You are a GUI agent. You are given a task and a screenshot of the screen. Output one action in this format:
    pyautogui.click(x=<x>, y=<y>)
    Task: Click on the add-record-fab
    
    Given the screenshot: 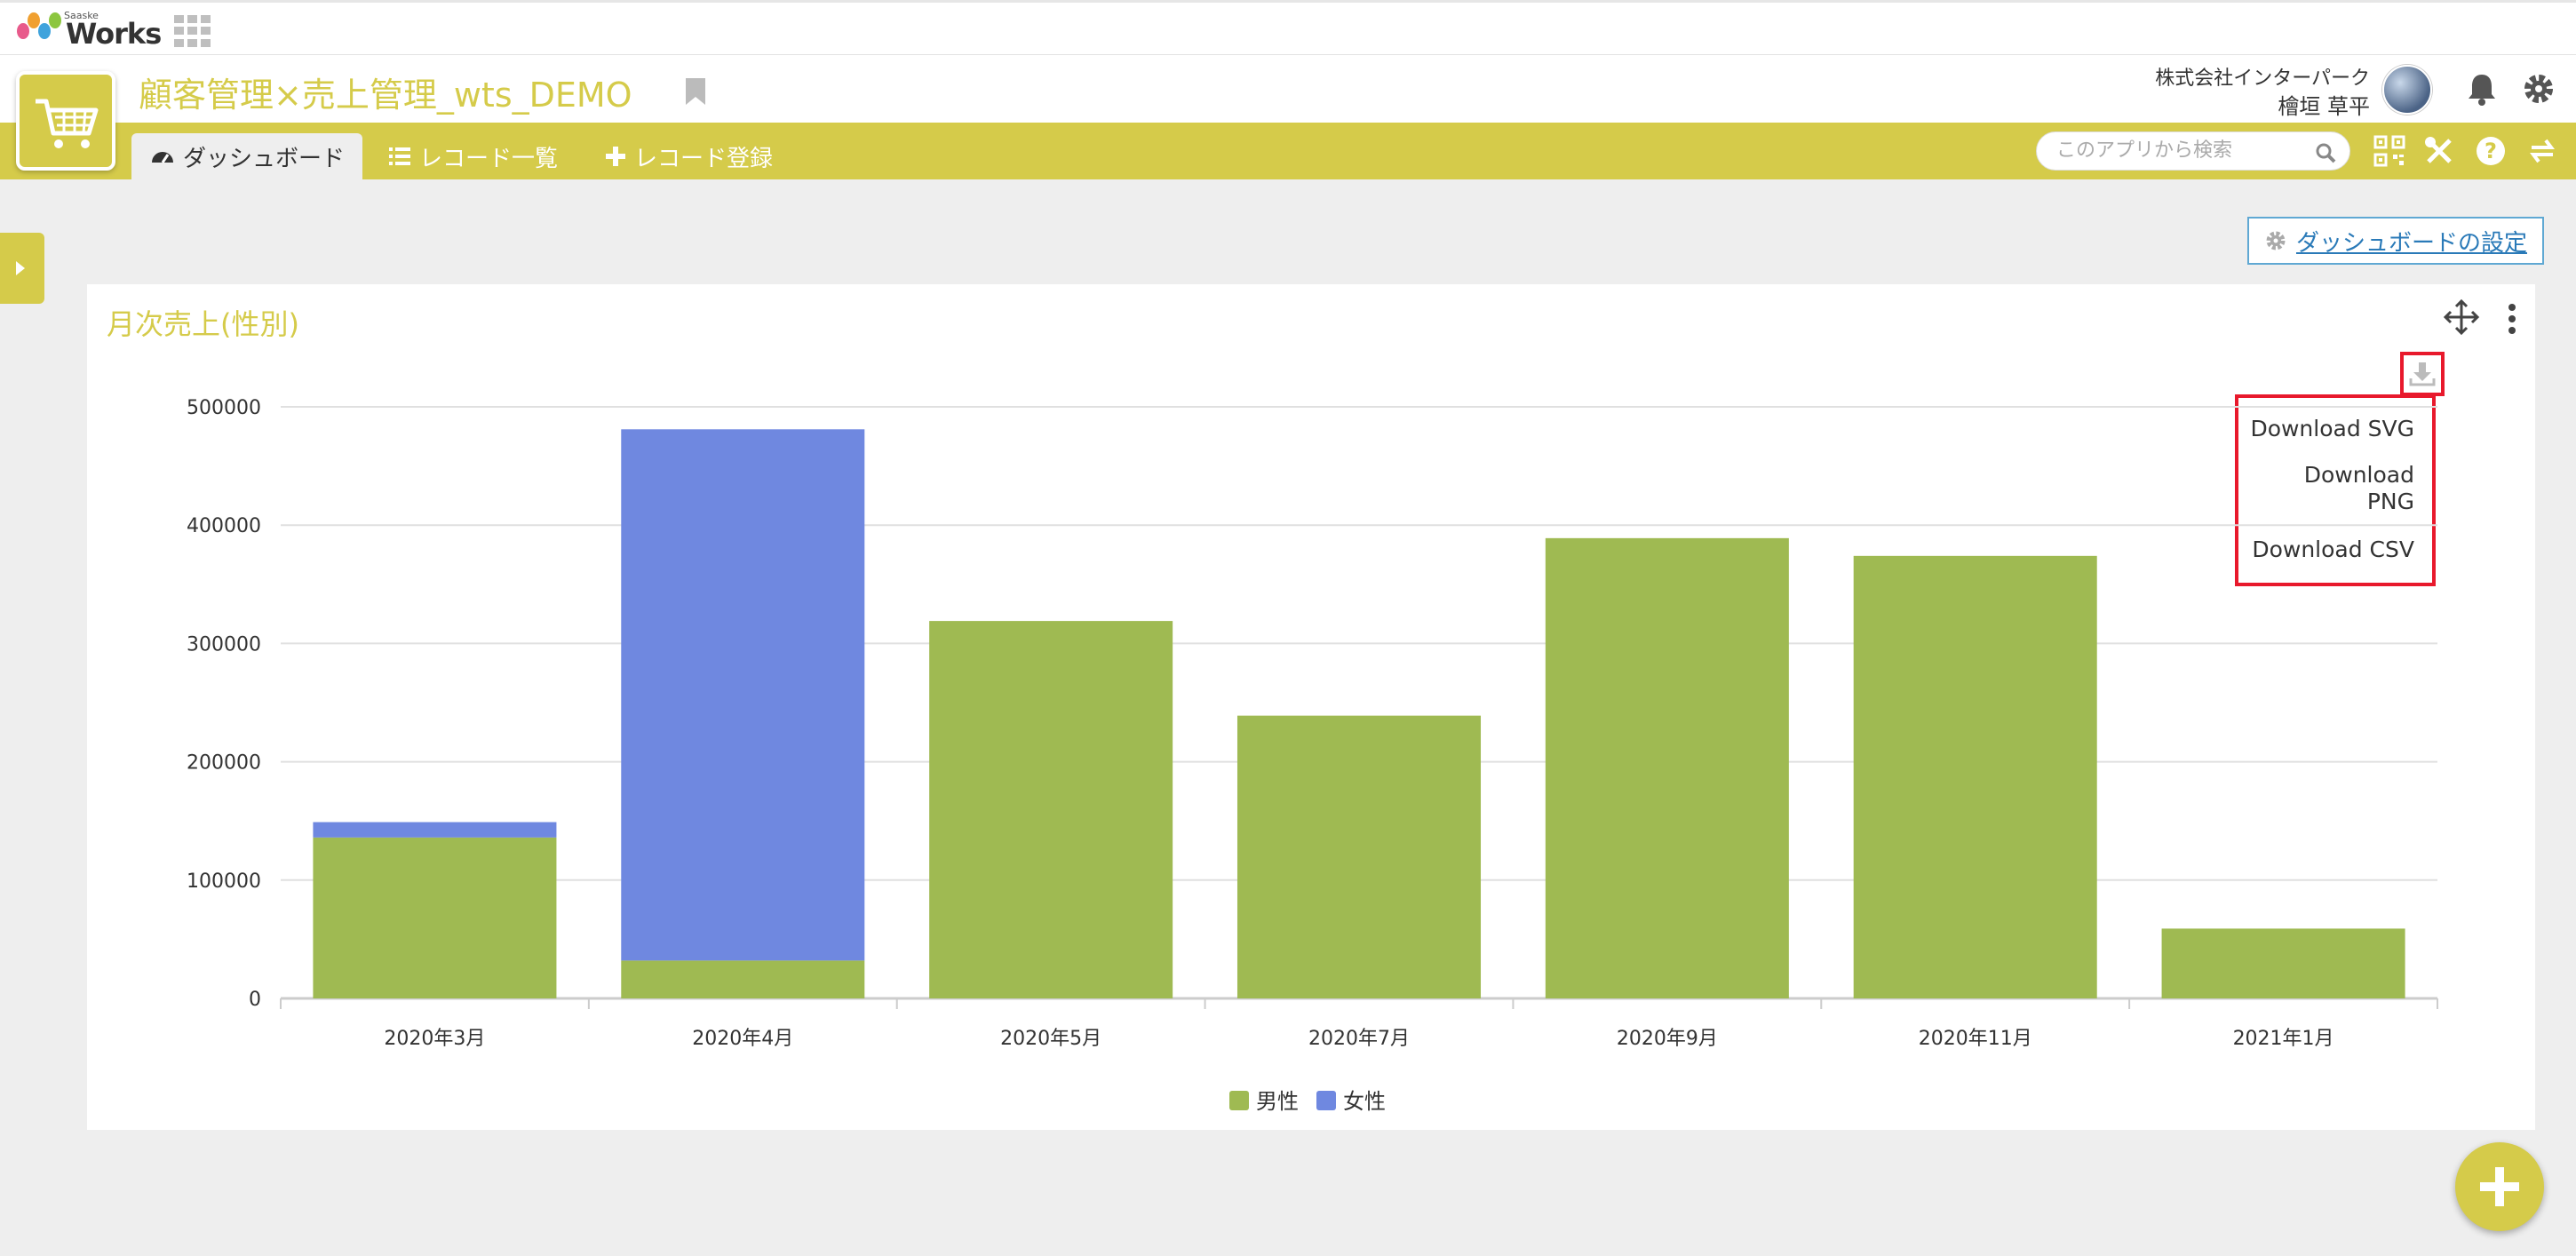 What is the action you would take?
    pyautogui.click(x=2499, y=1186)
    